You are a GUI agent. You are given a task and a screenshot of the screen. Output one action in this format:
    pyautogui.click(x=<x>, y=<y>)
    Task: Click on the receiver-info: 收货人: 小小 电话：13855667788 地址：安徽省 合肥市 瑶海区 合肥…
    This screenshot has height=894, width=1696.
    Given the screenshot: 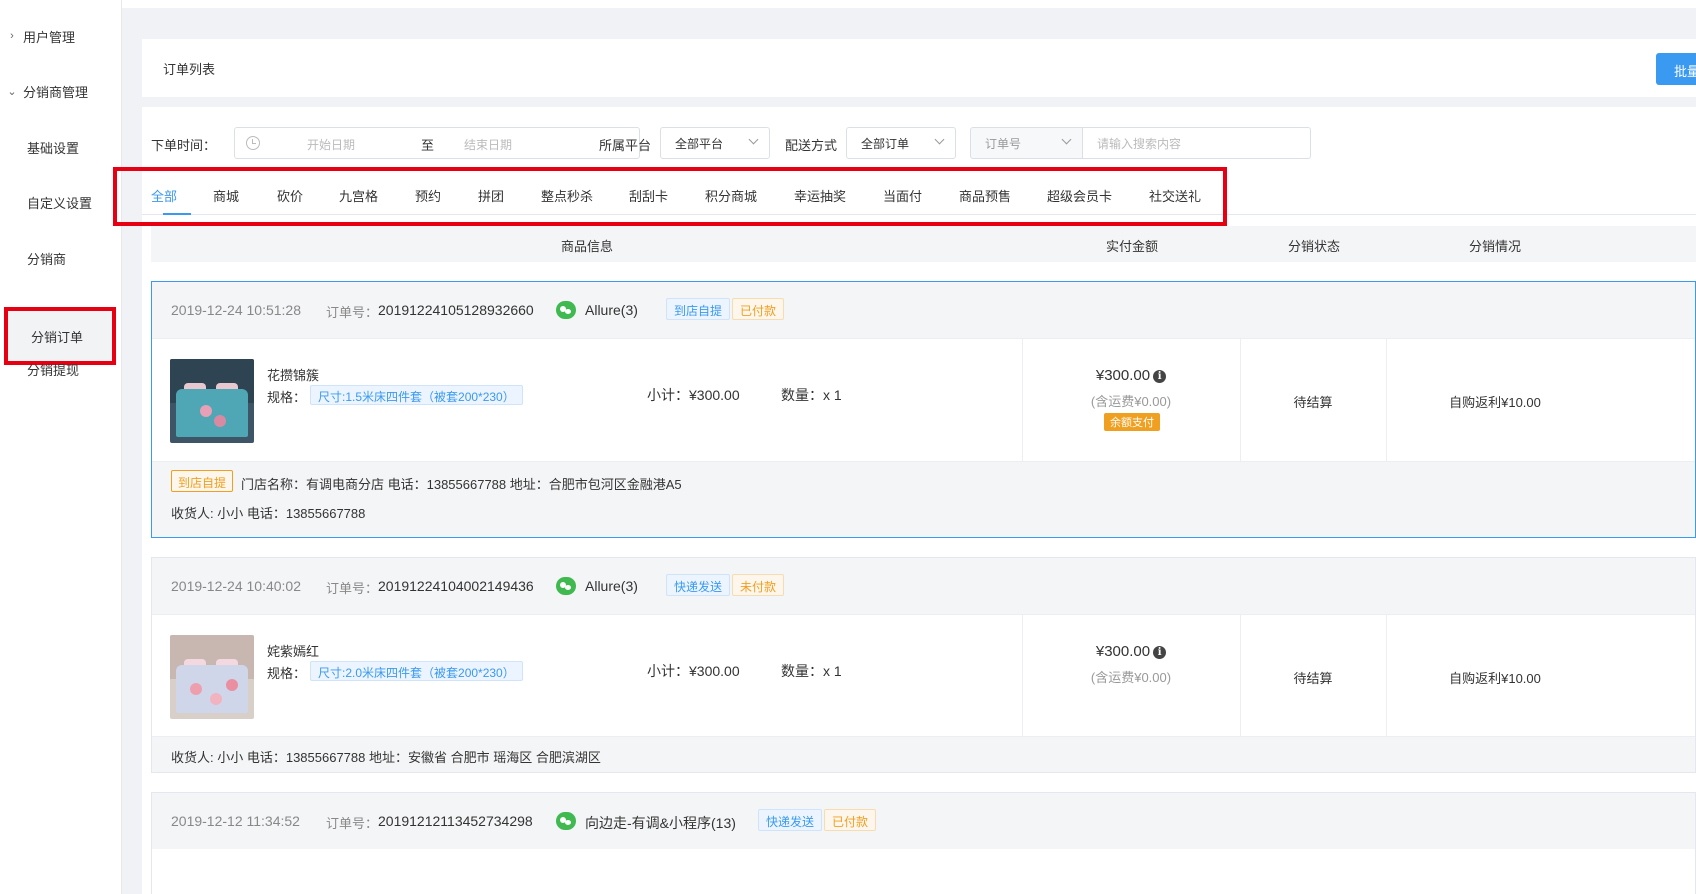 What is the action you would take?
    pyautogui.click(x=386, y=757)
    